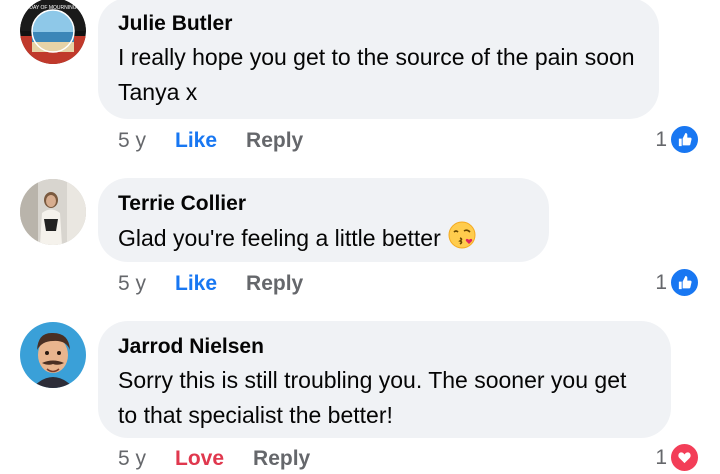  What do you see at coordinates (228, 459) in the screenshot?
I see `comment-actions: 5 y Love Reply` at bounding box center [228, 459].